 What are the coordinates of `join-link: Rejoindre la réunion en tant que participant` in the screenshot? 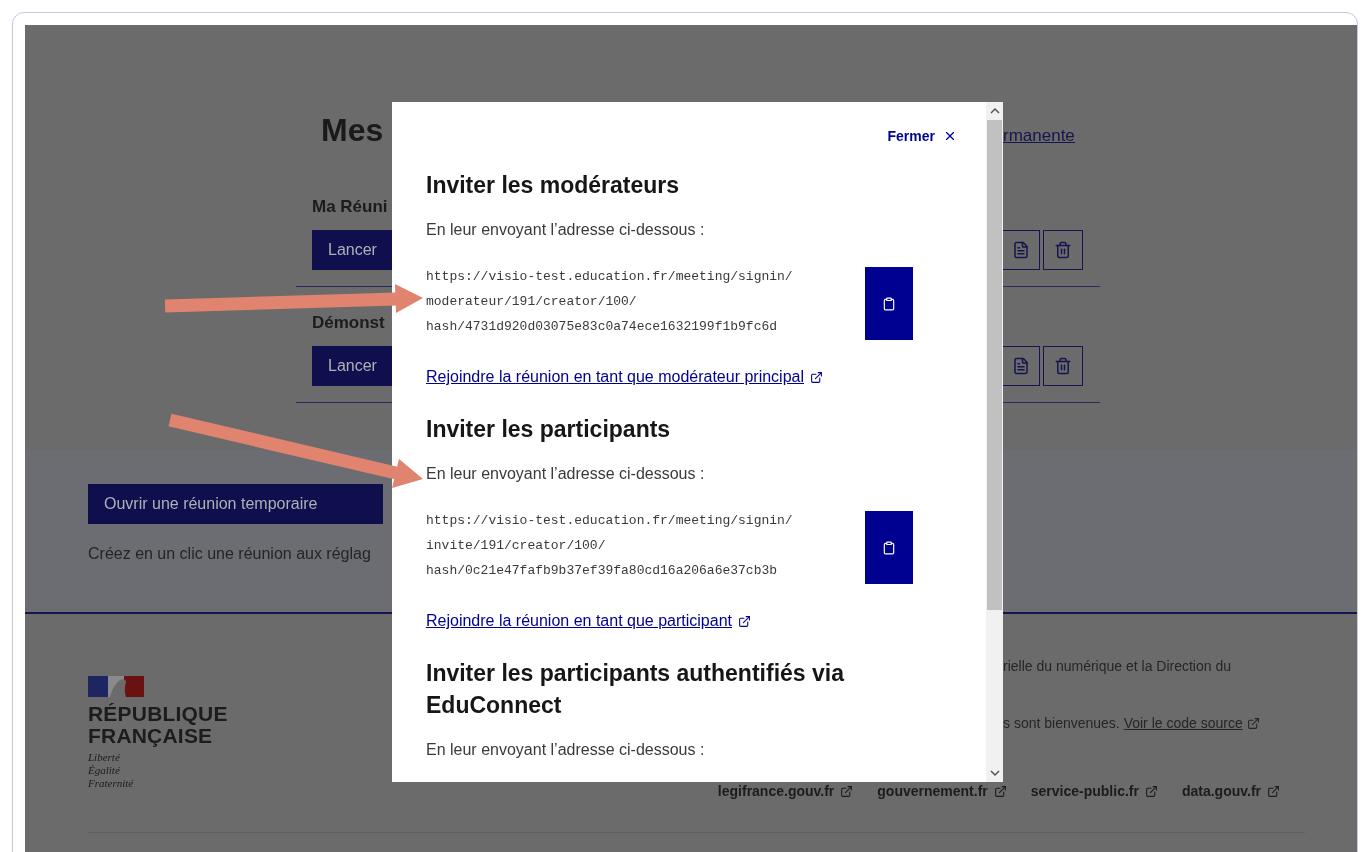 It's located at (588, 621).